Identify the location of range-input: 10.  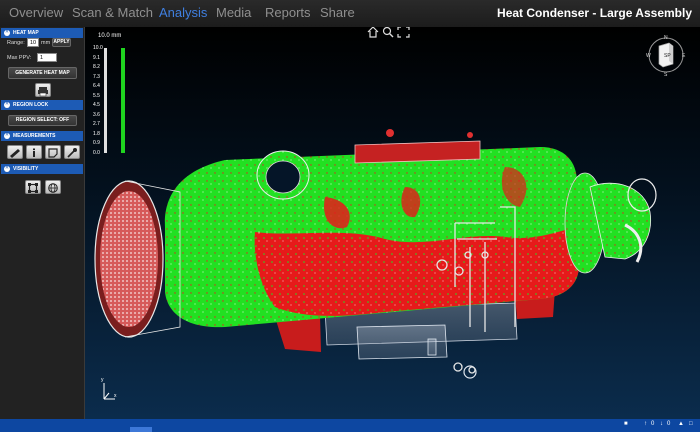
(33, 42).